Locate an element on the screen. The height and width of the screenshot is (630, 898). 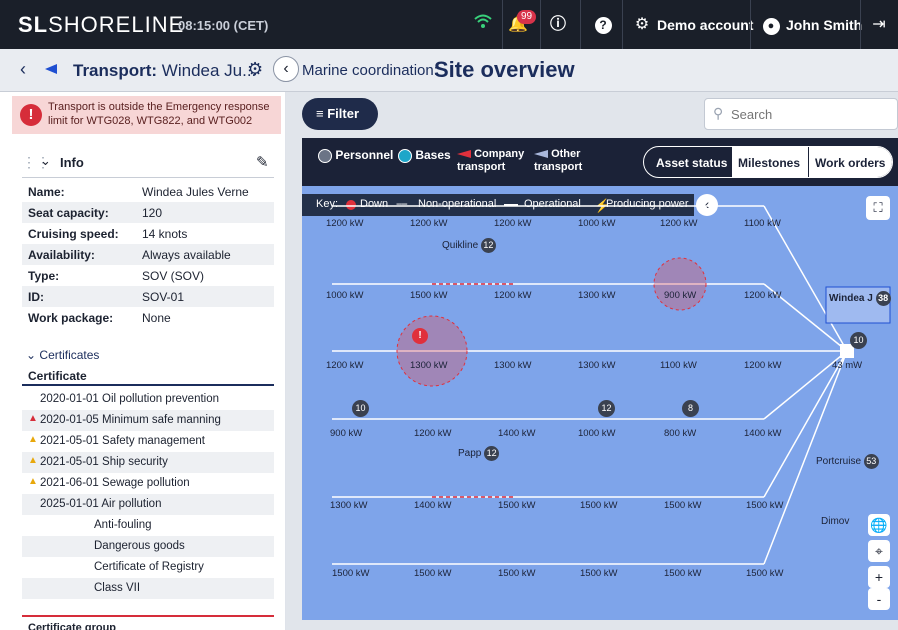
zoom-in-button: + is located at coordinates (879, 577).